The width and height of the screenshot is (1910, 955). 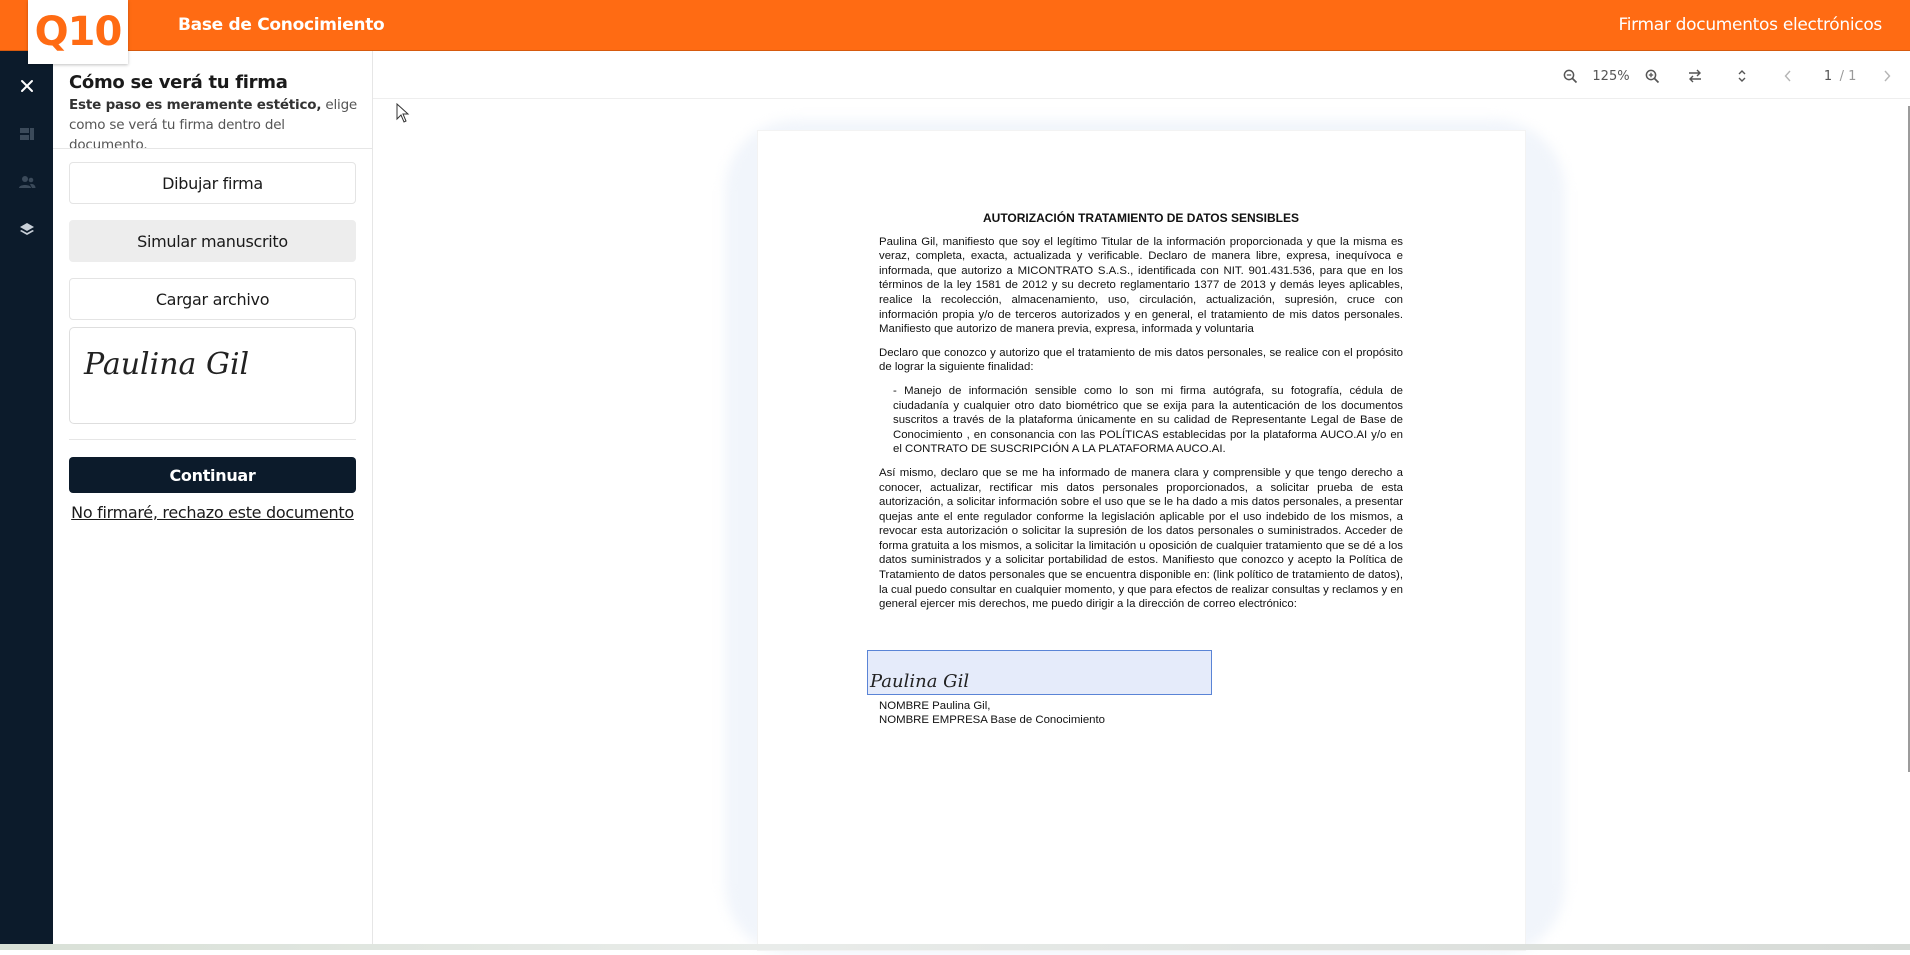 I want to click on q10-logo: Q10, so click(x=78, y=32).